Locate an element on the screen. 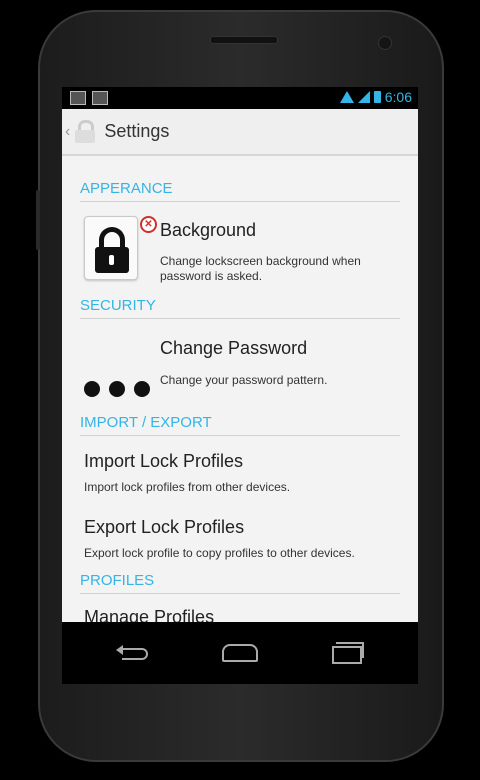 This screenshot has height=780, width=480. signal-icon is located at coordinates (363, 97).